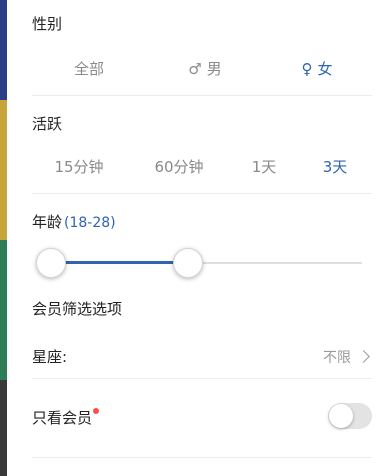 This screenshot has height=476, width=385. I want to click on zodiac-label: 星座:, so click(50, 357).